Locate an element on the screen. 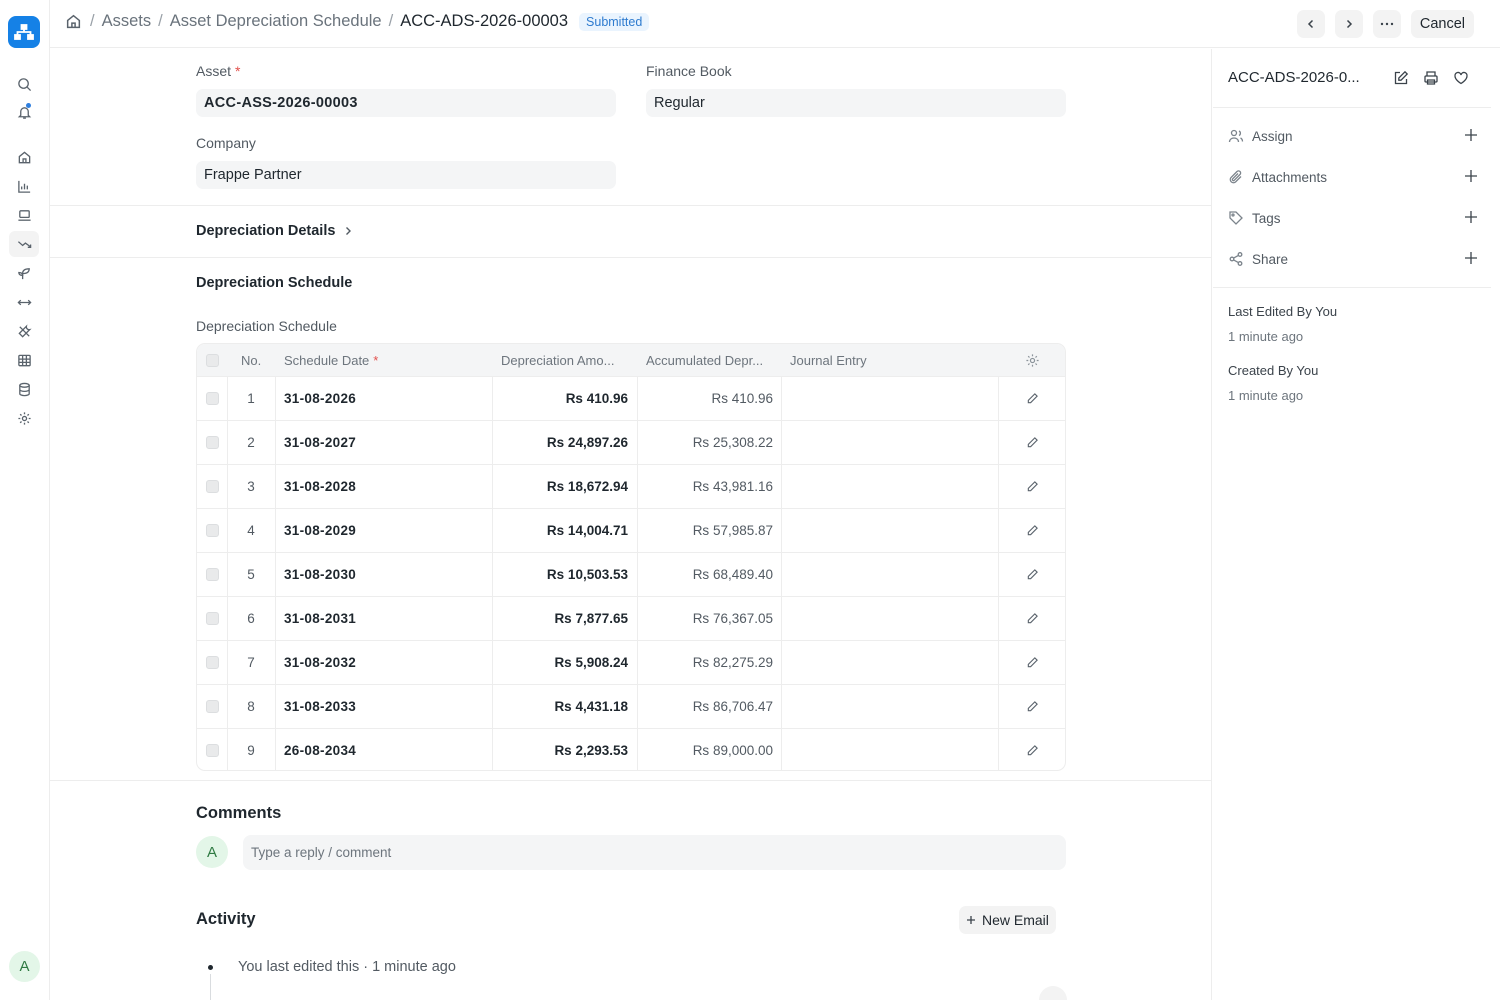 Image resolution: width=1500 pixels, height=1000 pixels. row-depreciation-amount: Rs 7,877.65 is located at coordinates (560, 618).